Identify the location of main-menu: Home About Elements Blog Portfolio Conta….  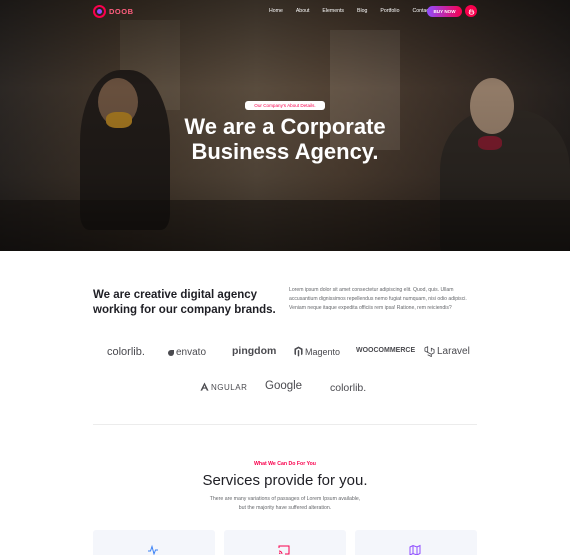
(349, 11).